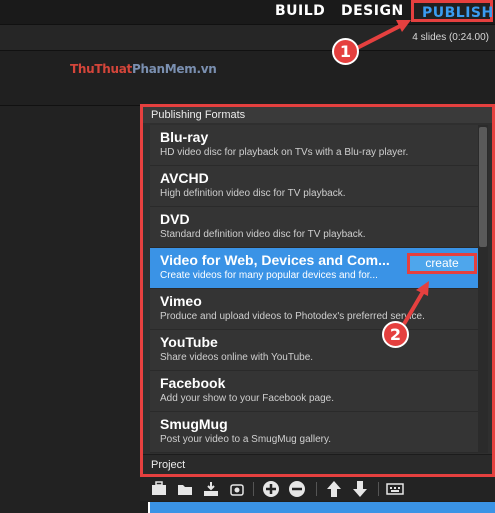 The image size is (495, 513). I want to click on move-up-icon, so click(334, 489).